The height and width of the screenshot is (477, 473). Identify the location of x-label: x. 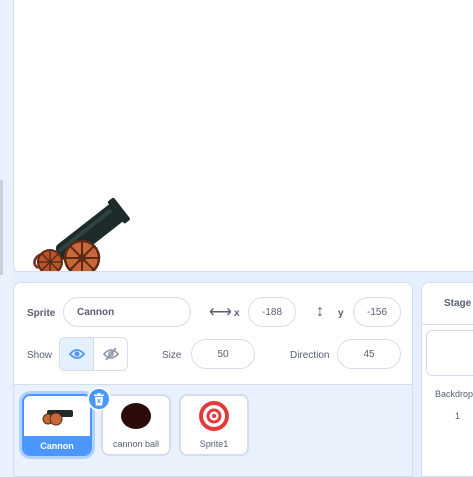
(237, 313).